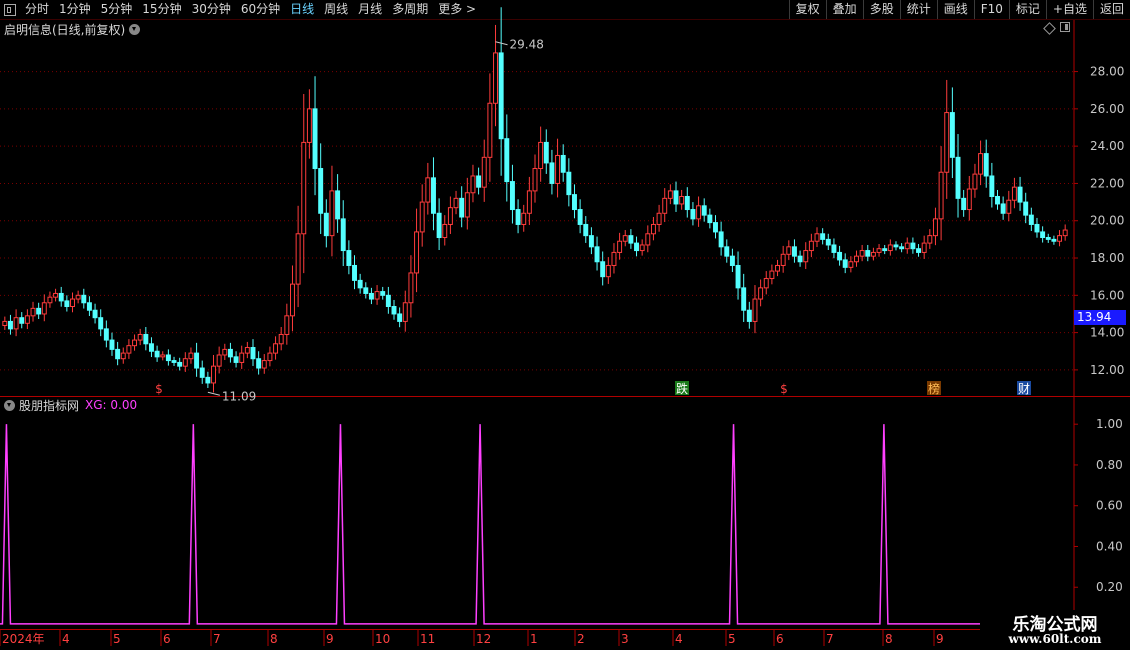  I want to click on x-tick-label: 9, so click(940, 639).